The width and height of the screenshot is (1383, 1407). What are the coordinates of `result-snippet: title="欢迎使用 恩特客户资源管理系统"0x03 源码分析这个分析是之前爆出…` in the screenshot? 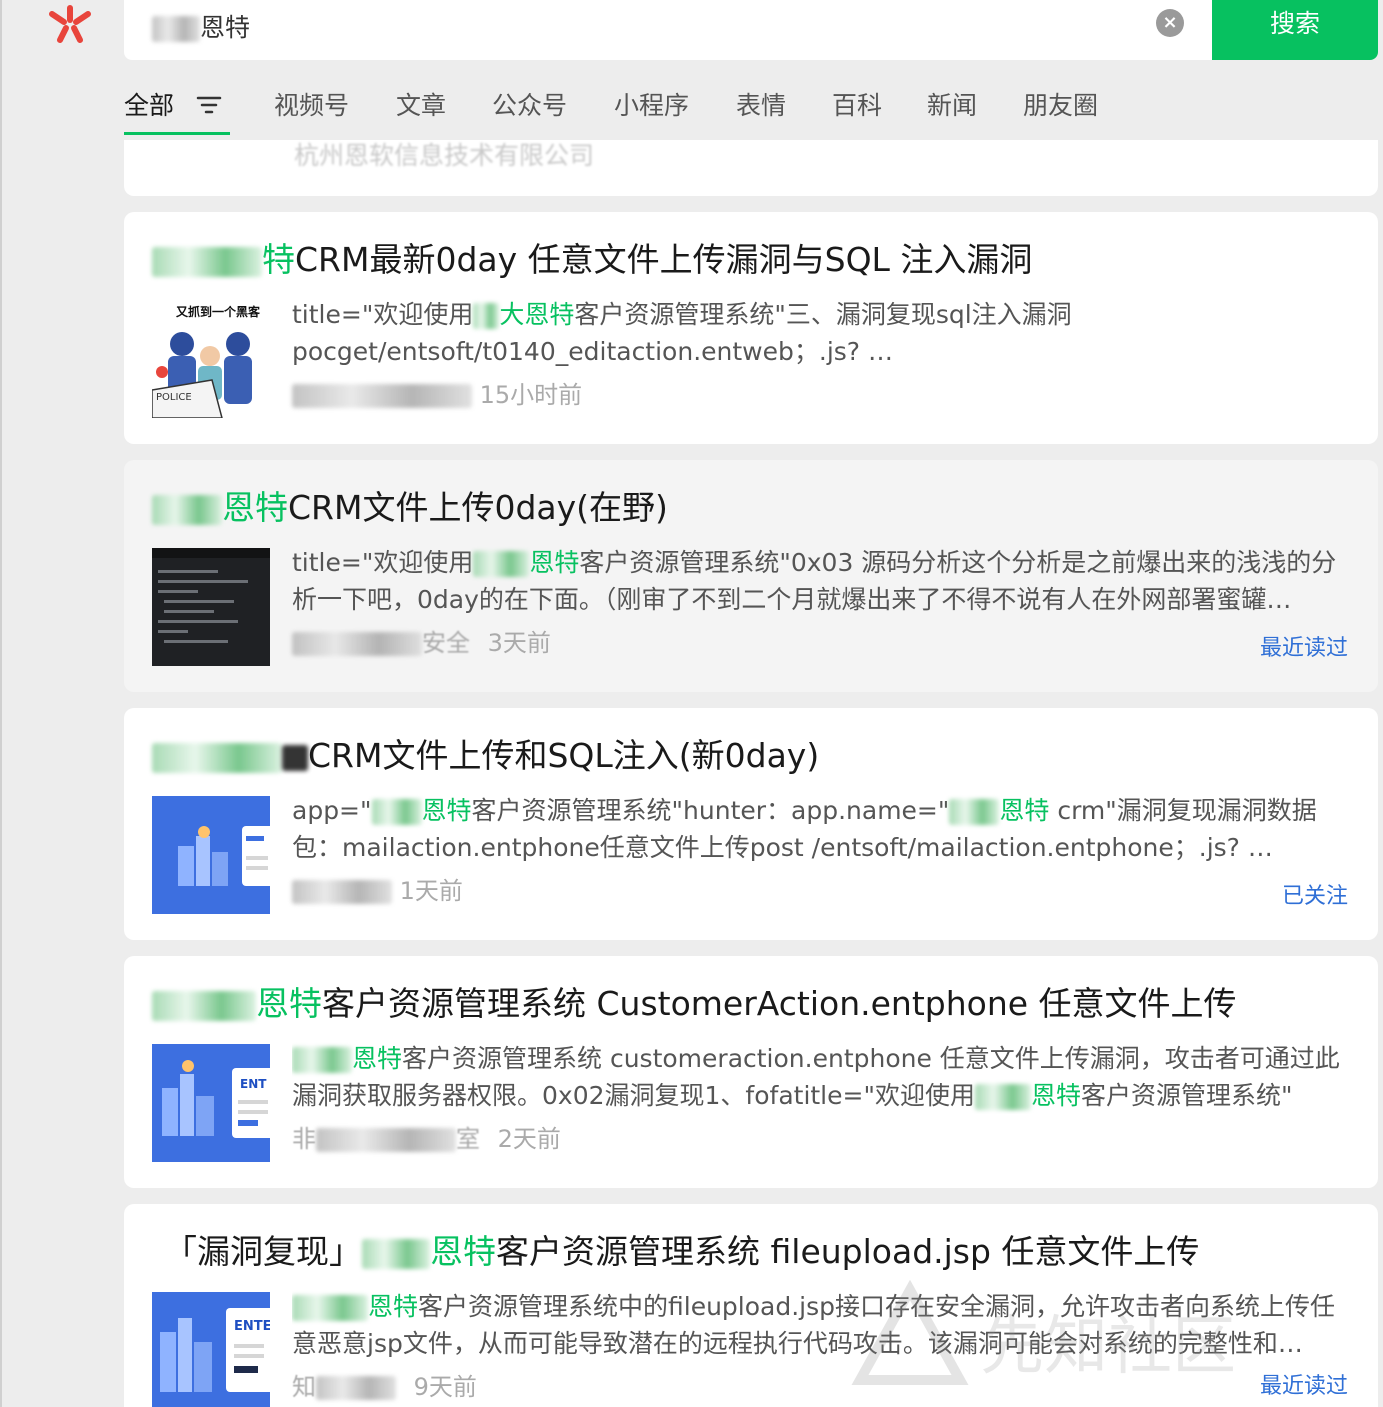 It's located at (814, 581).